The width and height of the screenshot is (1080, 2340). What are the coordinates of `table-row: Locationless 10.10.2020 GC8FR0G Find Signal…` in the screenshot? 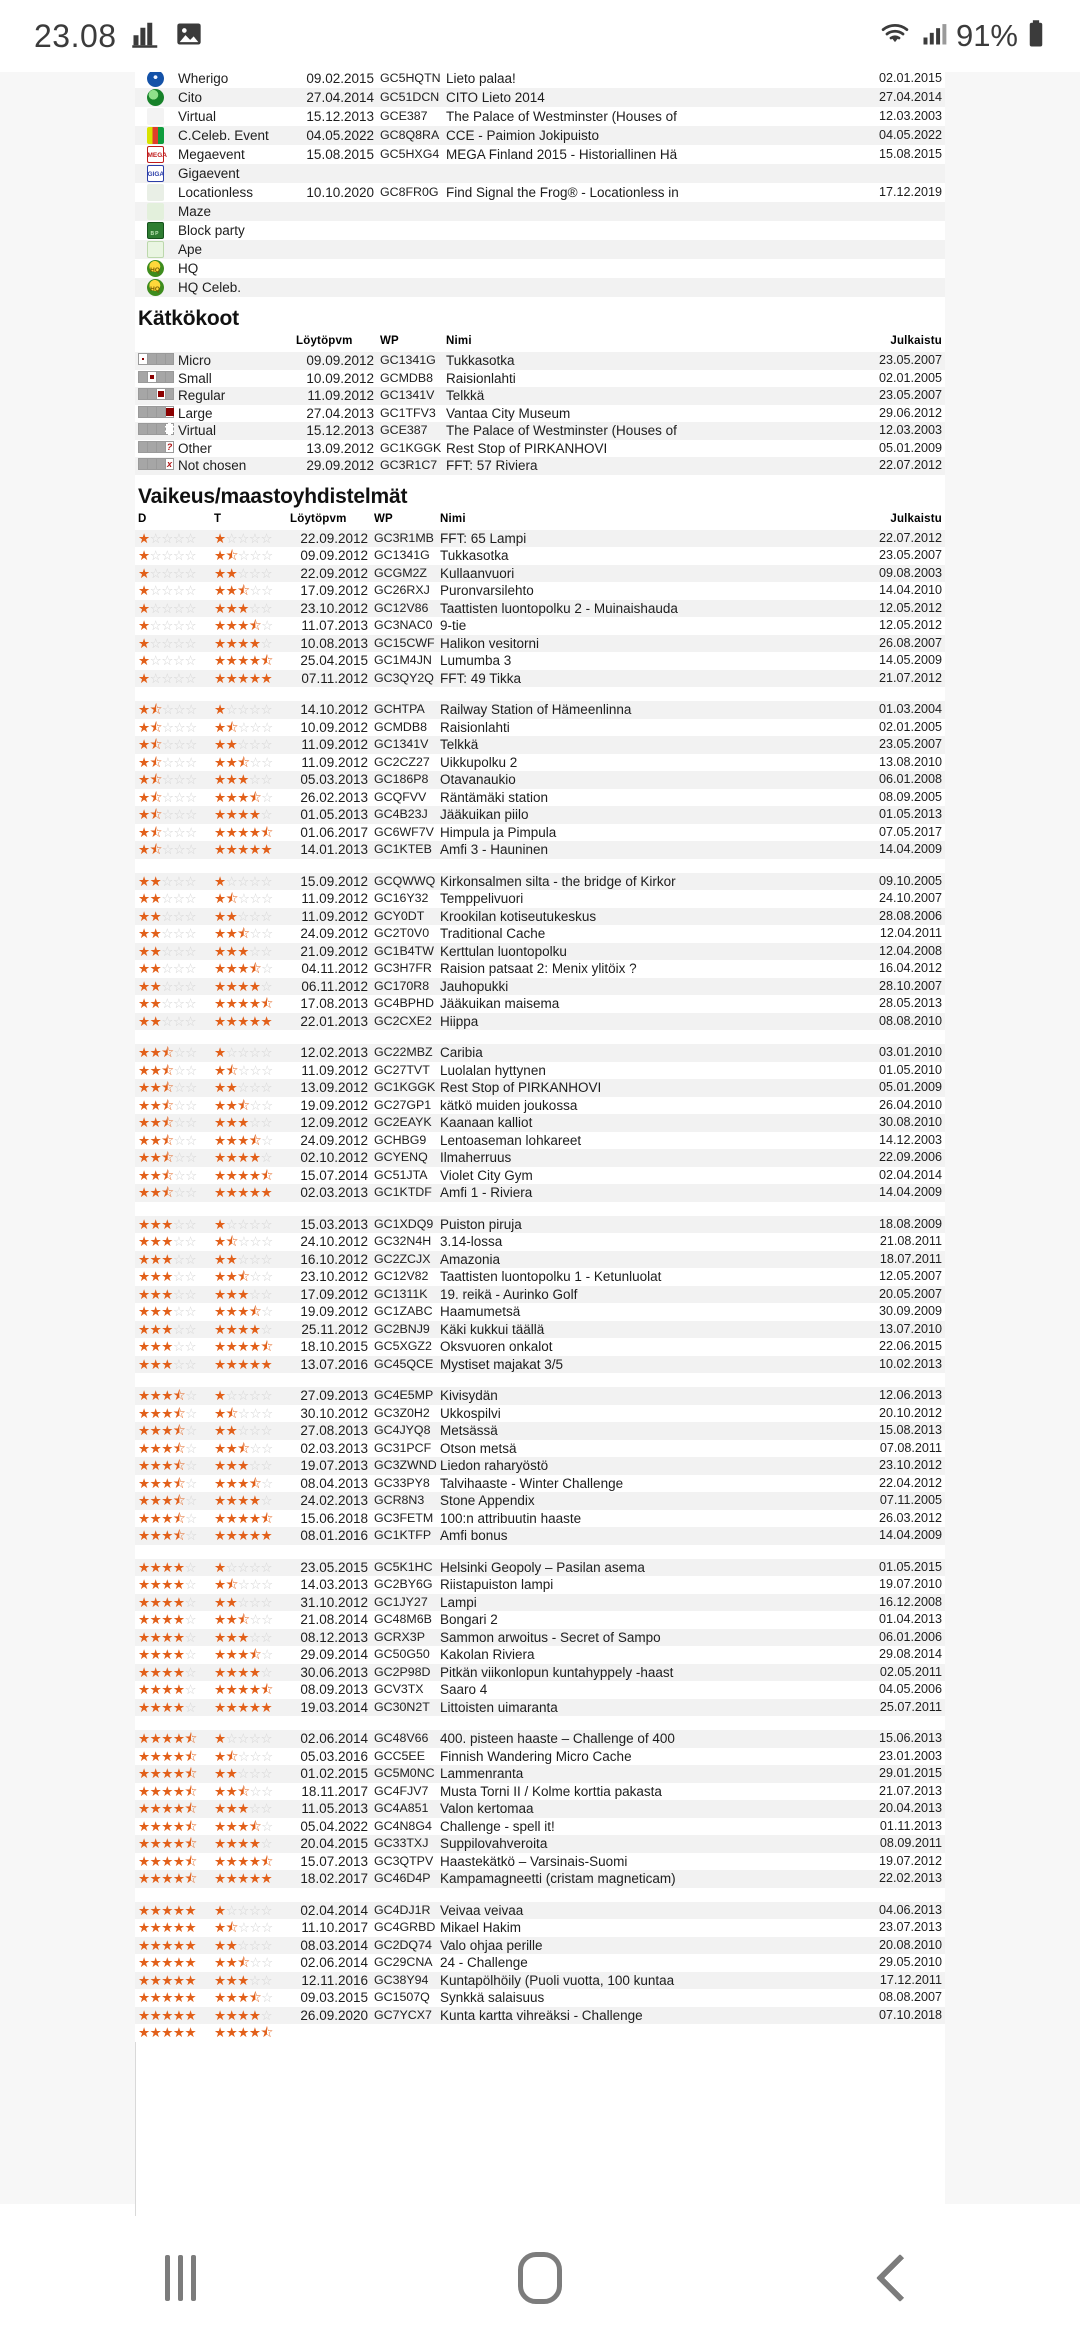 It's located at (540, 192).